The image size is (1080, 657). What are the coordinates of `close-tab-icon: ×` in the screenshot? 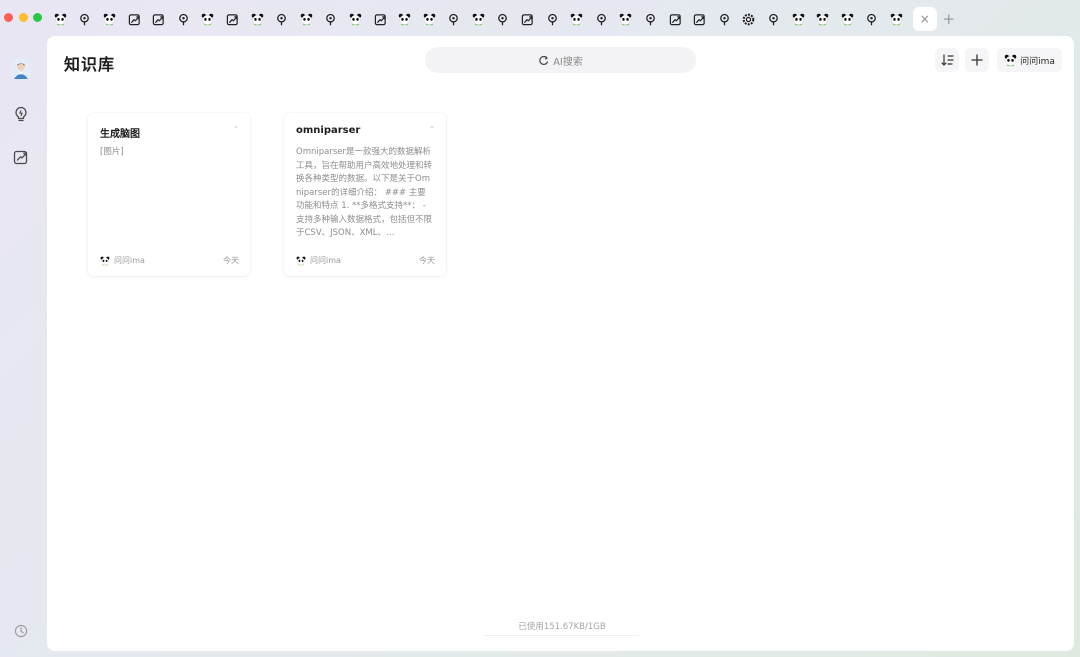 It's located at (925, 19).